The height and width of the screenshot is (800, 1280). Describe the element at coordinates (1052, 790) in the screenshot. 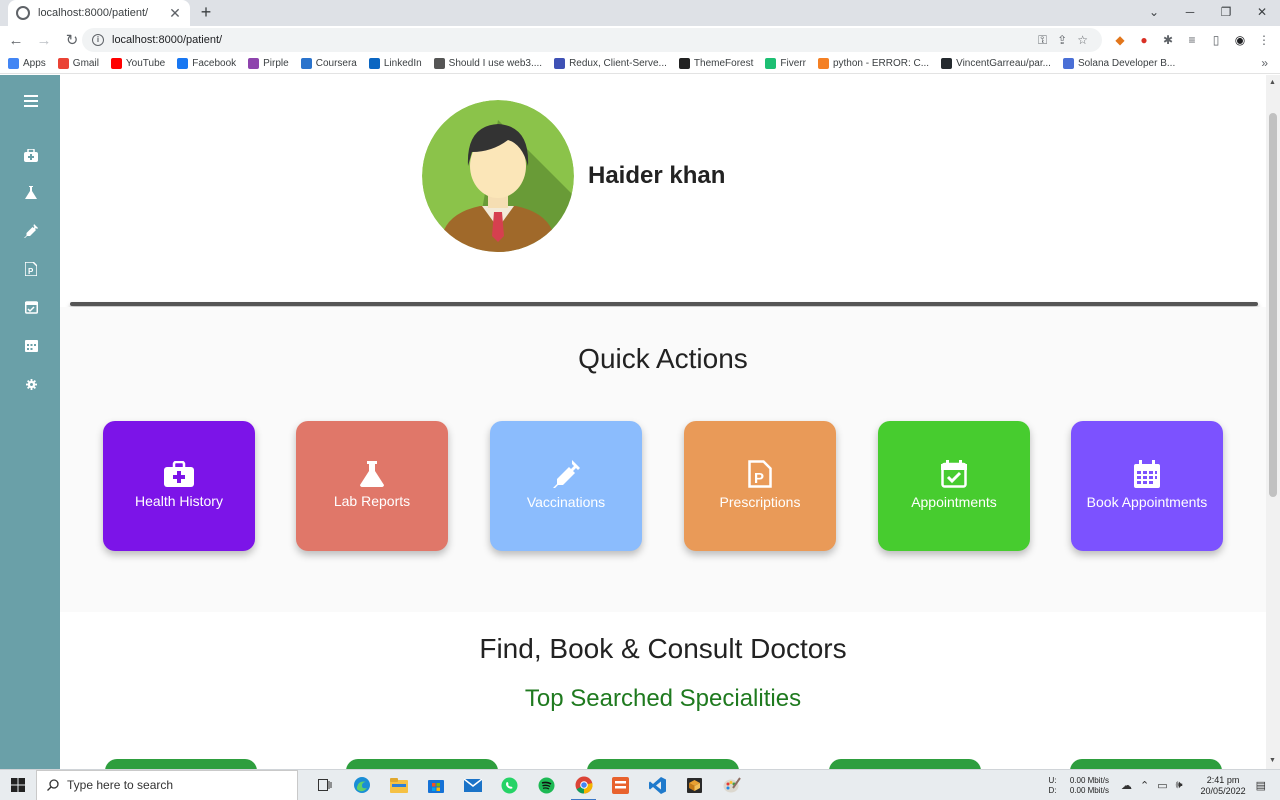

I see `net-down-label: D:` at that location.